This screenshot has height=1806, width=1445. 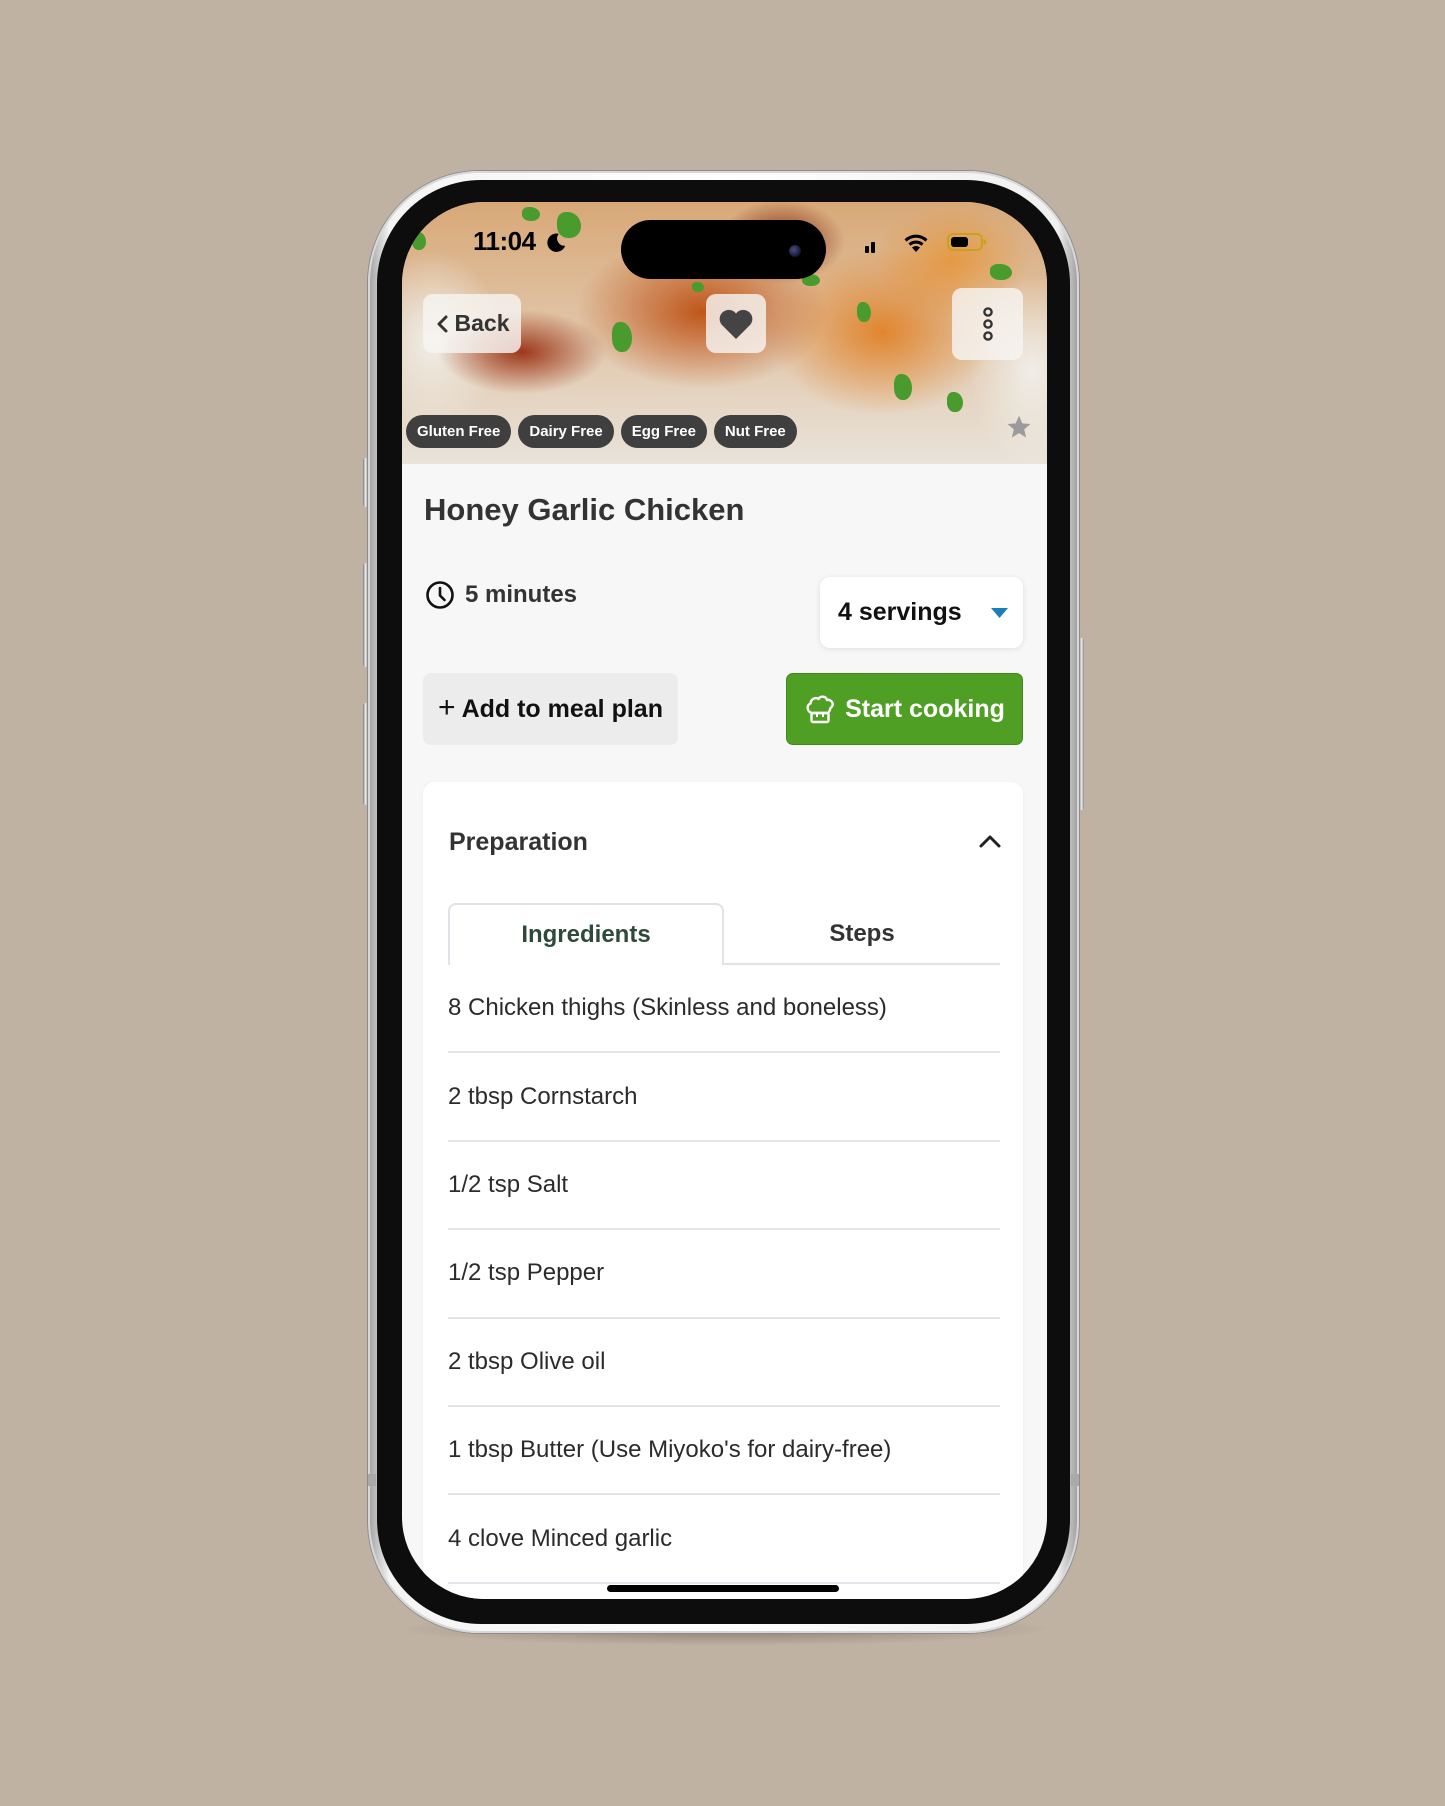 I want to click on home-indicator, so click(x=723, y=1588).